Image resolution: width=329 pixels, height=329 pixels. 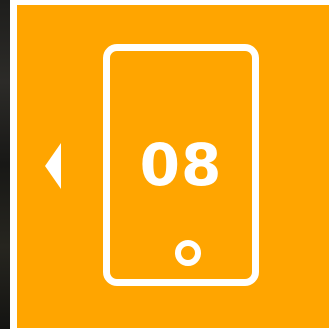 I want to click on triangle-left-icon, so click(x=53, y=166).